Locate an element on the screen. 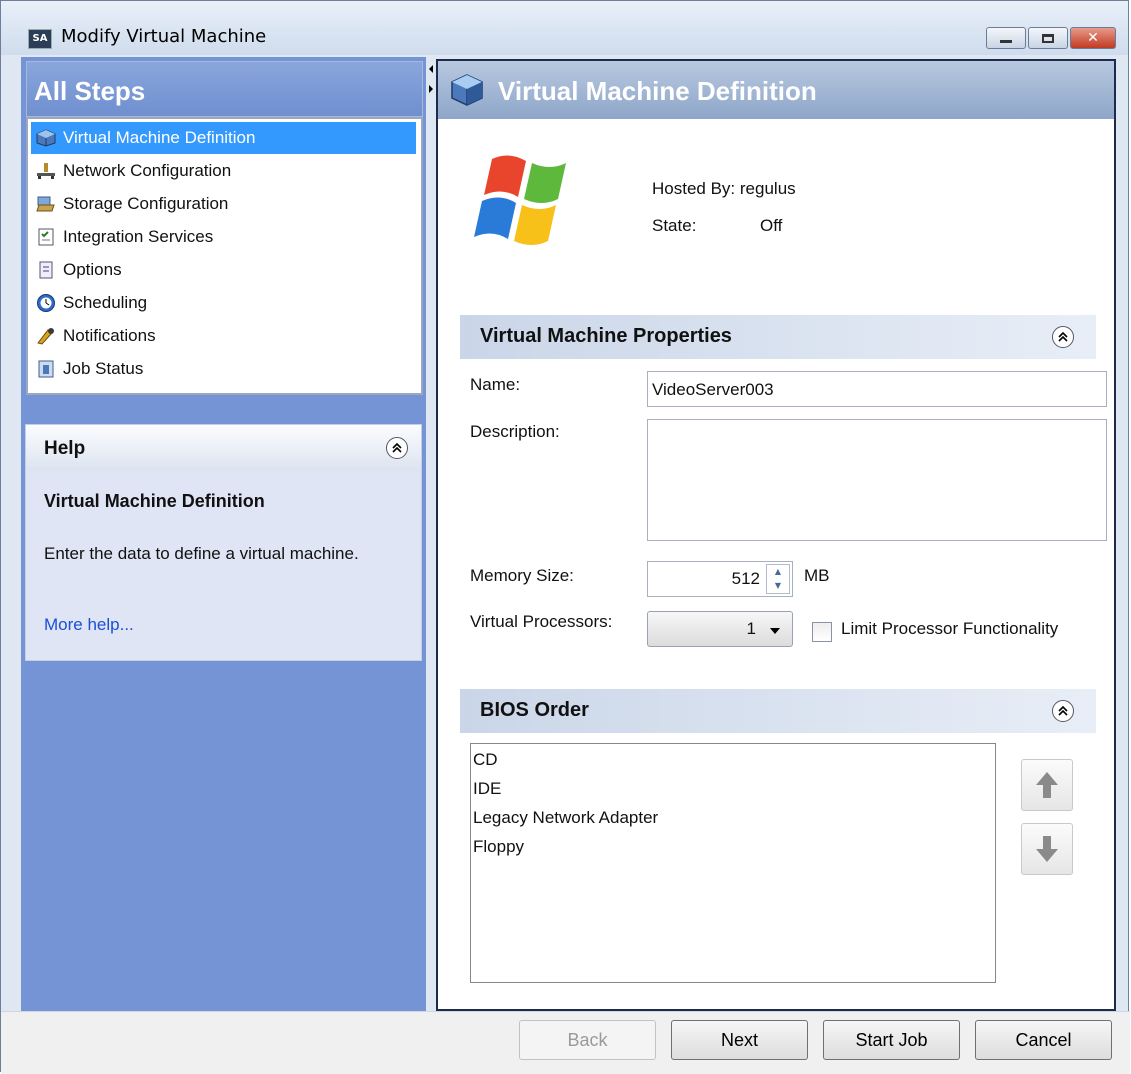 The height and width of the screenshot is (1074, 1131). description-label: Description: is located at coordinates (515, 431).